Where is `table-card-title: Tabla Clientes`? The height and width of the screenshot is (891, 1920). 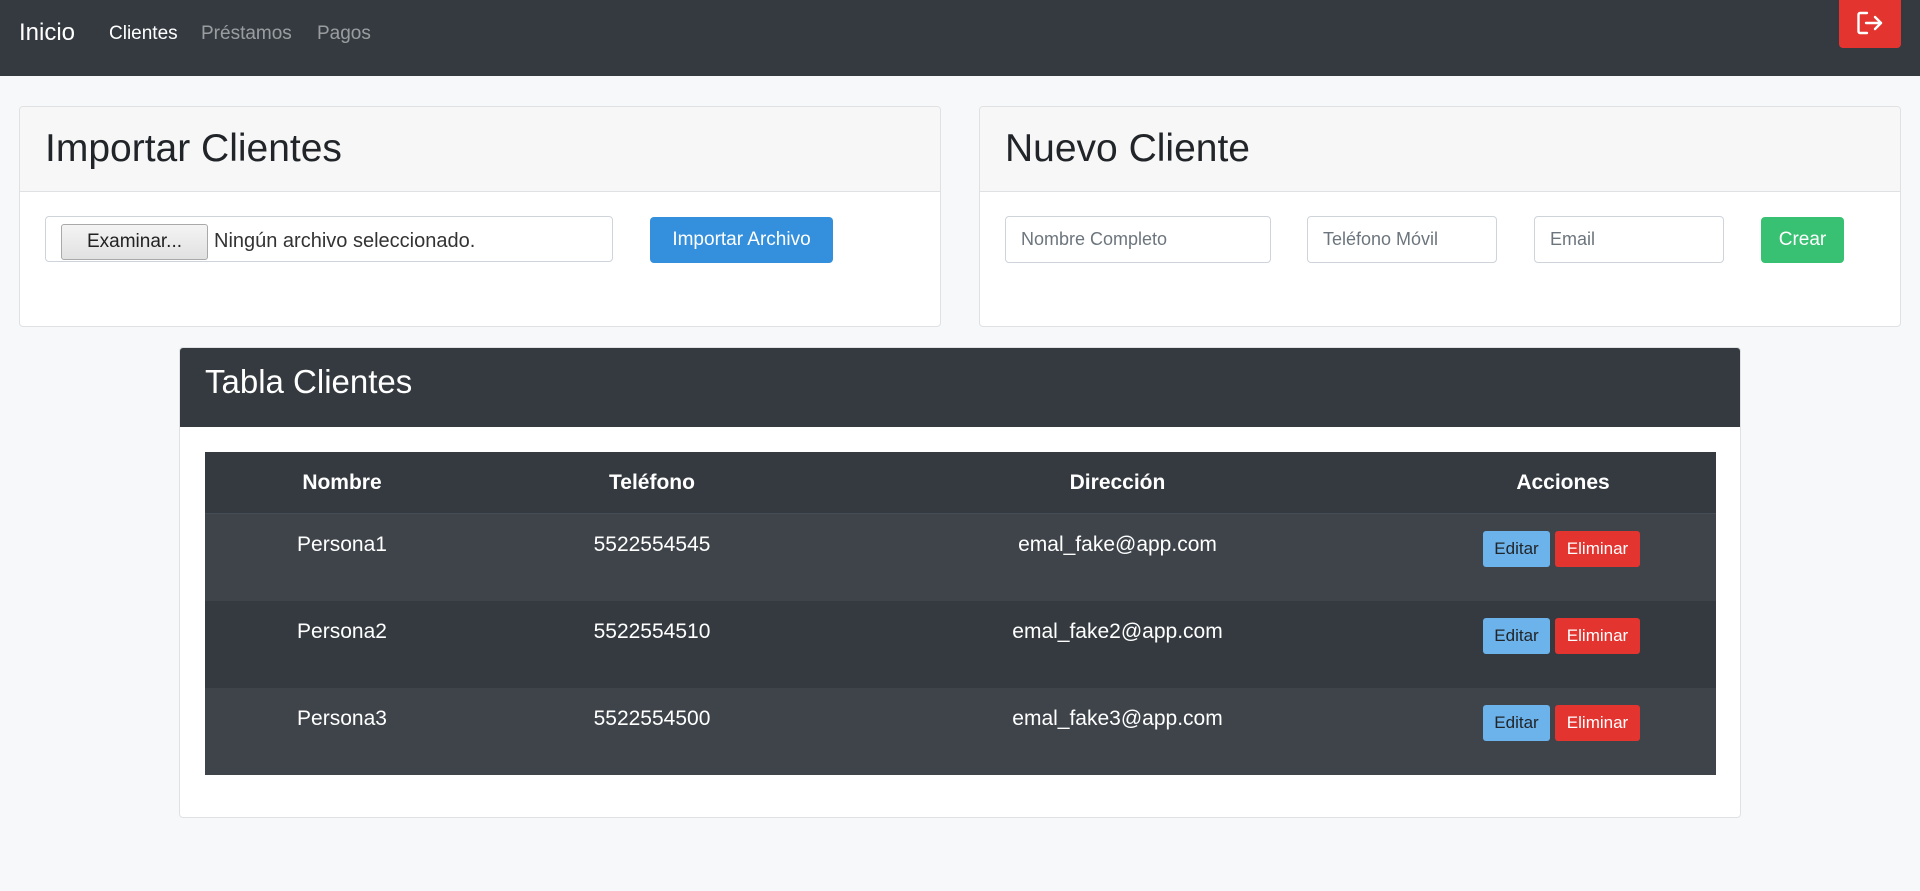 table-card-title: Tabla Clientes is located at coordinates (309, 381).